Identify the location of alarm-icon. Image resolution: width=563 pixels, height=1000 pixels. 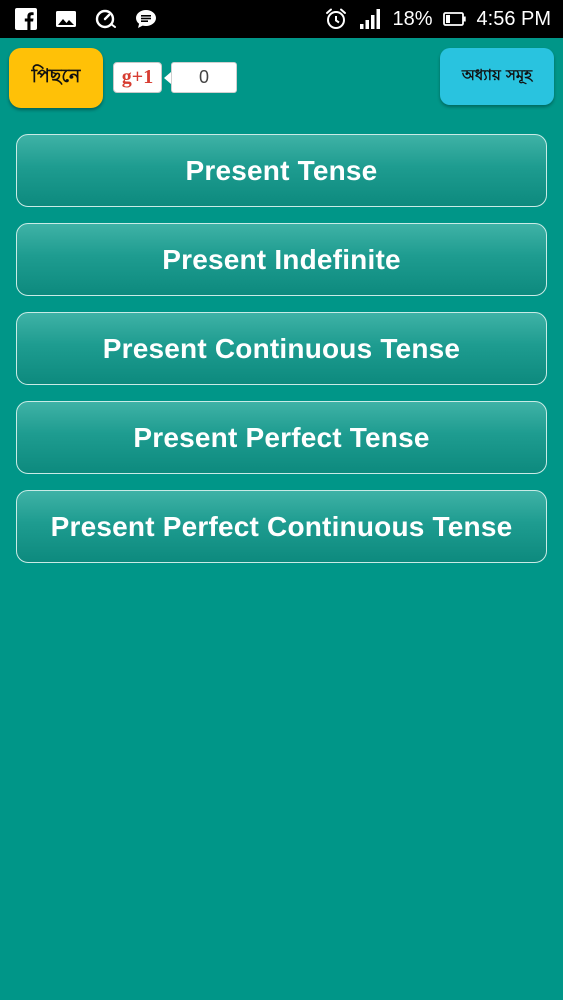
(336, 19).